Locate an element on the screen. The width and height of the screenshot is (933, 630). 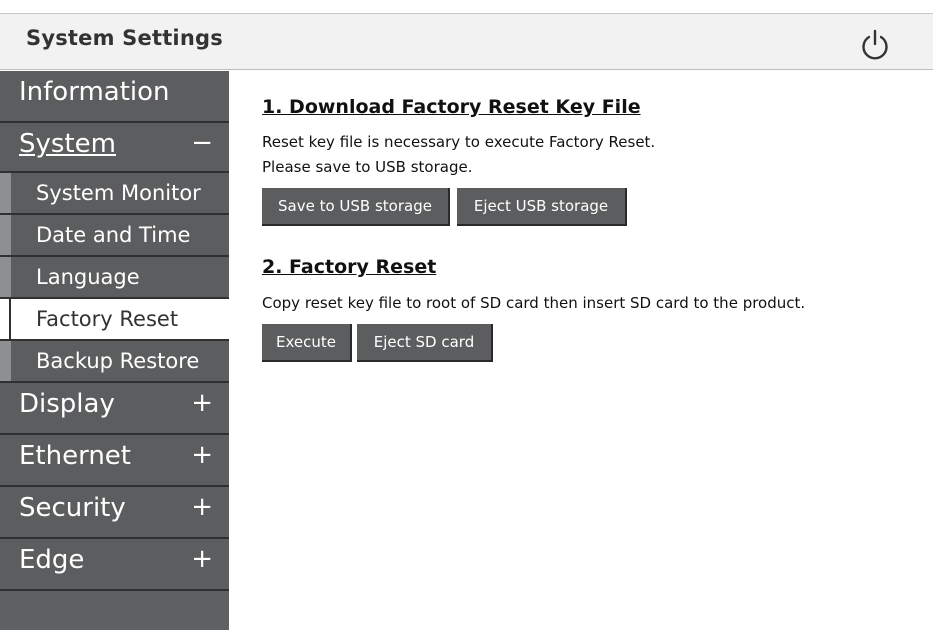
execute-button: Execute is located at coordinates (307, 343).